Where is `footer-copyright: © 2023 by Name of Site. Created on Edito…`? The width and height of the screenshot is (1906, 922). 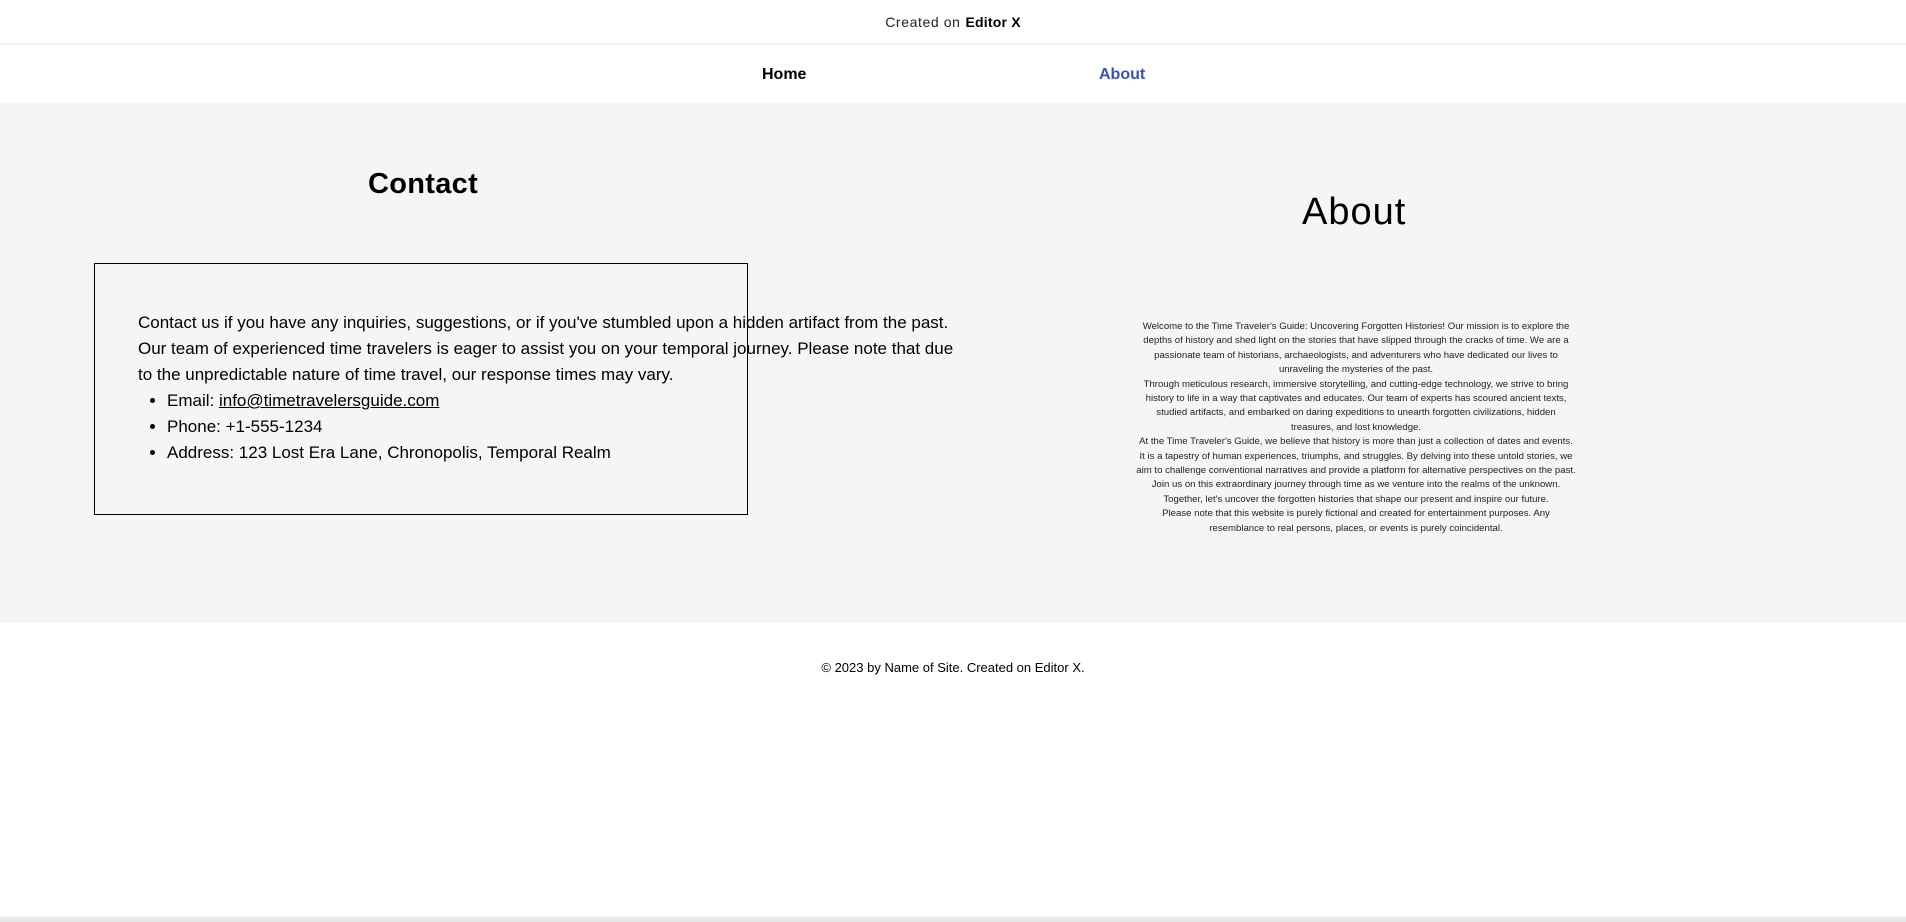
footer-copyright: © 2023 by Name of Site. Created on Edito… is located at coordinates (953, 667).